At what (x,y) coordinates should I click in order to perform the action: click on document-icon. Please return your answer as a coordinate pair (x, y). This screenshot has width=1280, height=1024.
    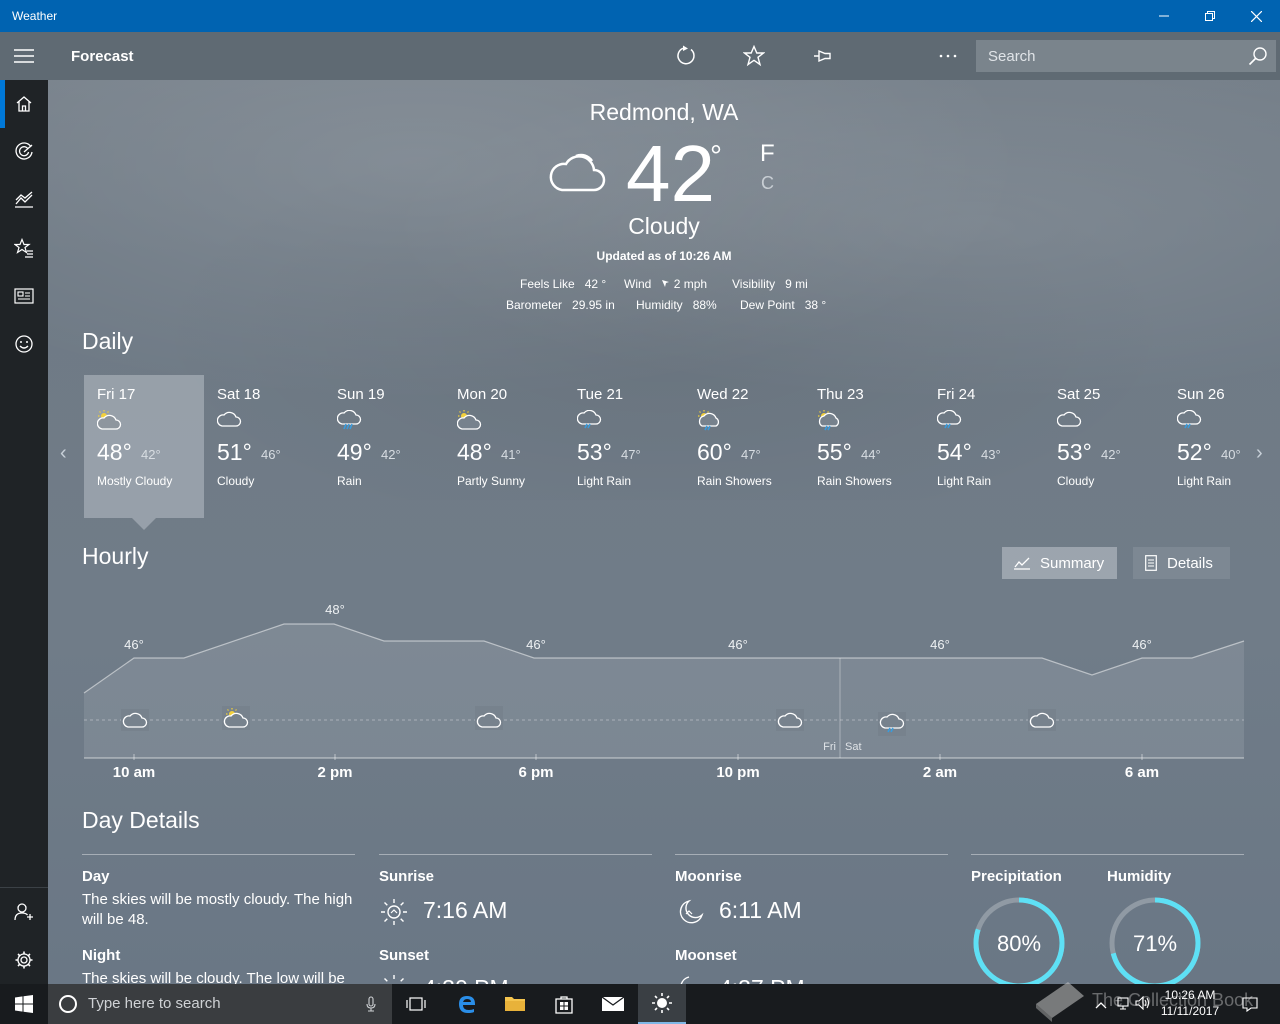
    Looking at the image, I should click on (1151, 563).